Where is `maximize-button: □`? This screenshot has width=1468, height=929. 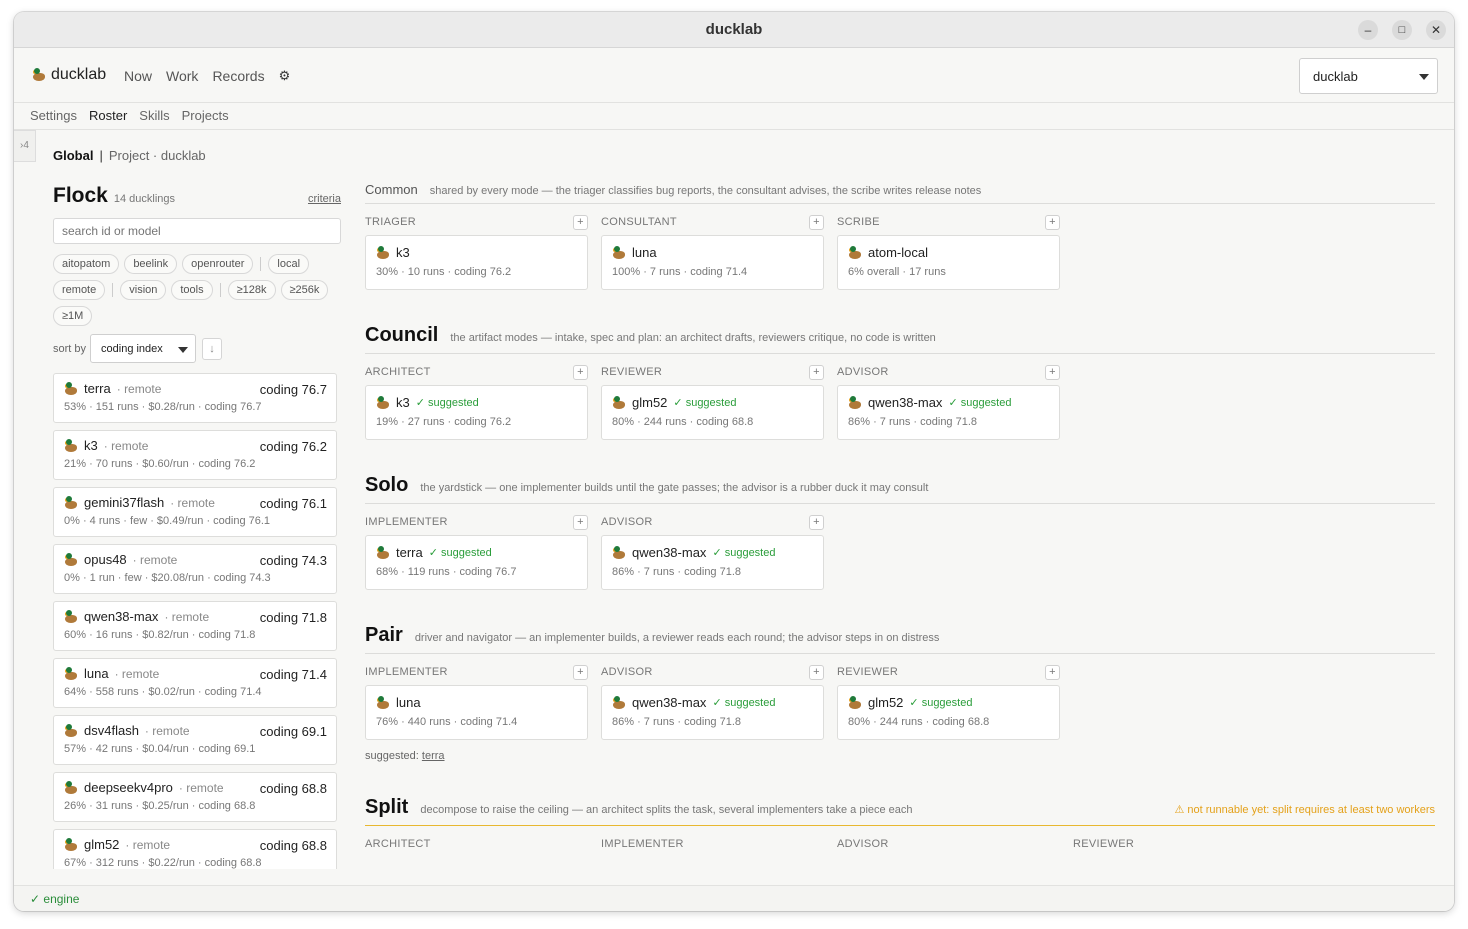 maximize-button: □ is located at coordinates (1402, 30).